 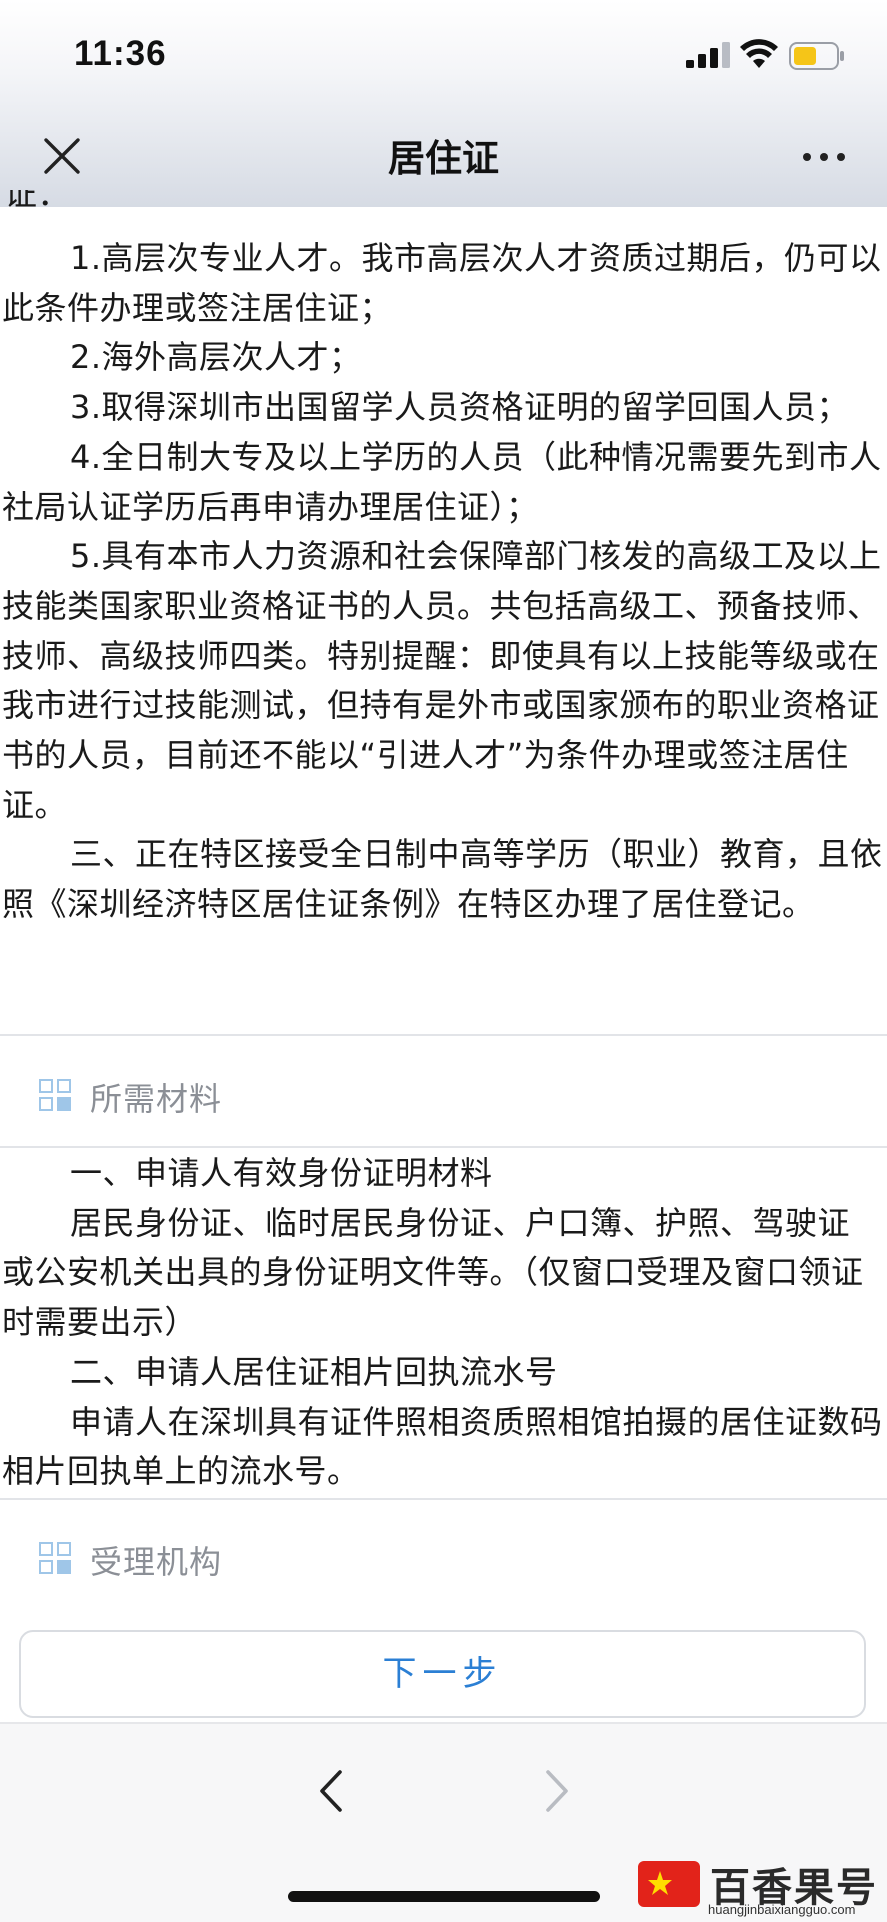 What do you see at coordinates (442, 1674) in the screenshot?
I see `next-step-button: 下一步` at bounding box center [442, 1674].